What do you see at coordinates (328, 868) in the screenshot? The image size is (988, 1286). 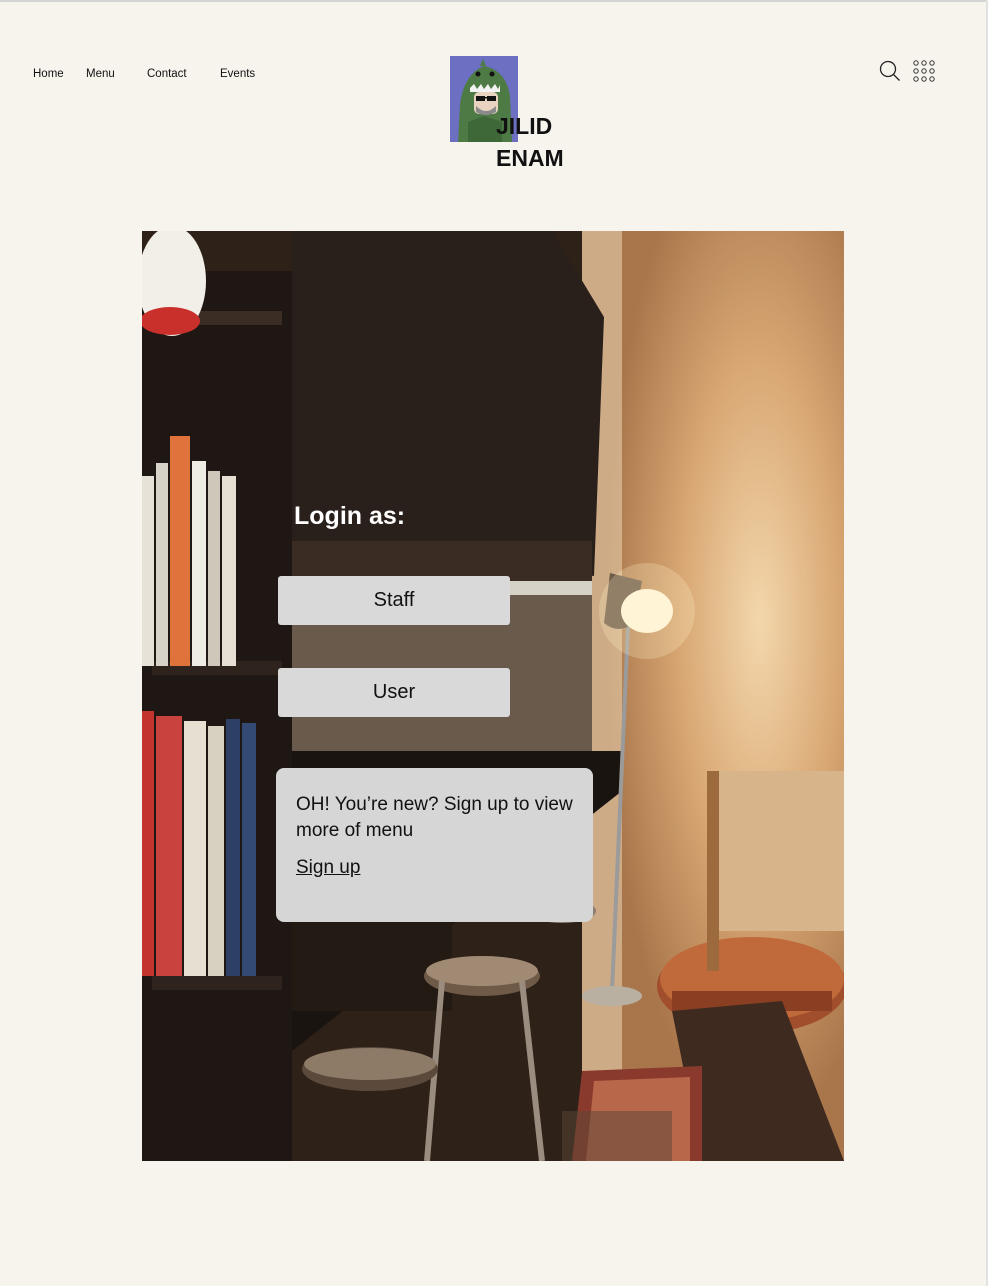 I see `signup-link: Sign up` at bounding box center [328, 868].